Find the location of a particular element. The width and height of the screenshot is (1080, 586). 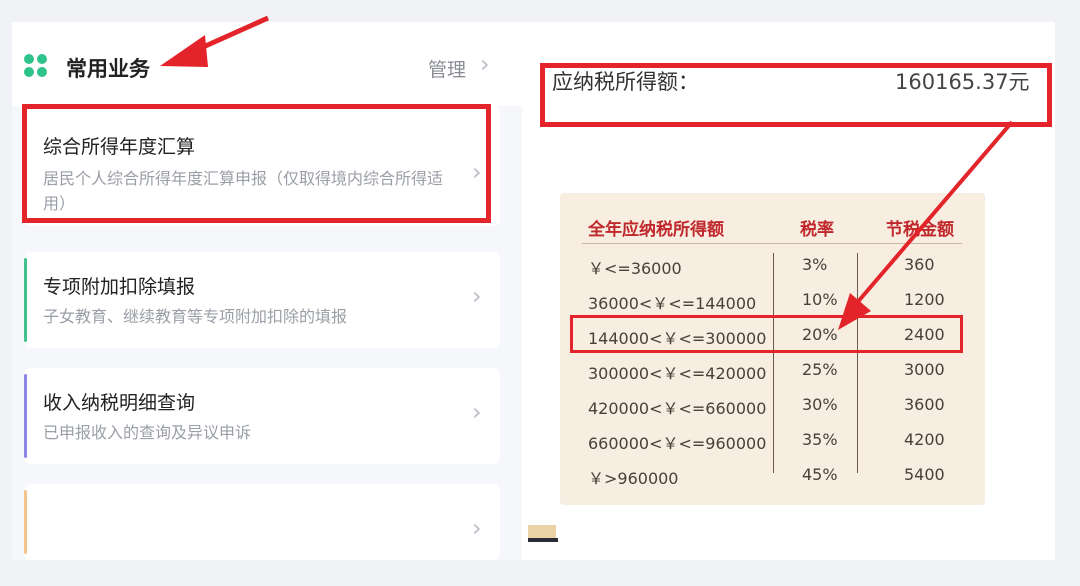

cell-tax-saving: 3600 is located at coordinates (924, 404).